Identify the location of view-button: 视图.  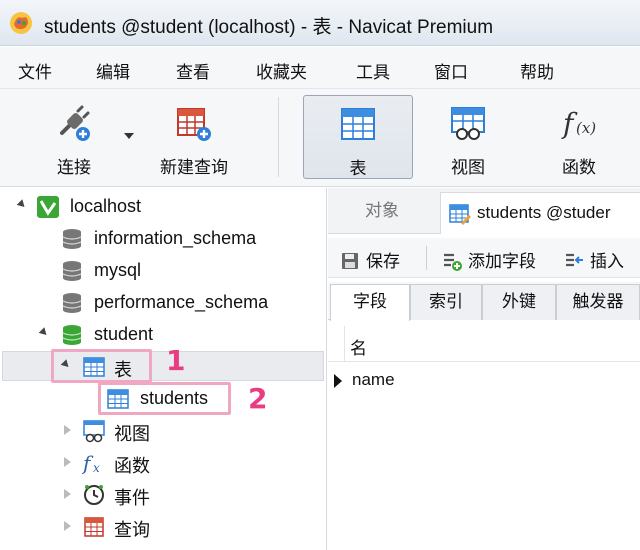
(468, 137).